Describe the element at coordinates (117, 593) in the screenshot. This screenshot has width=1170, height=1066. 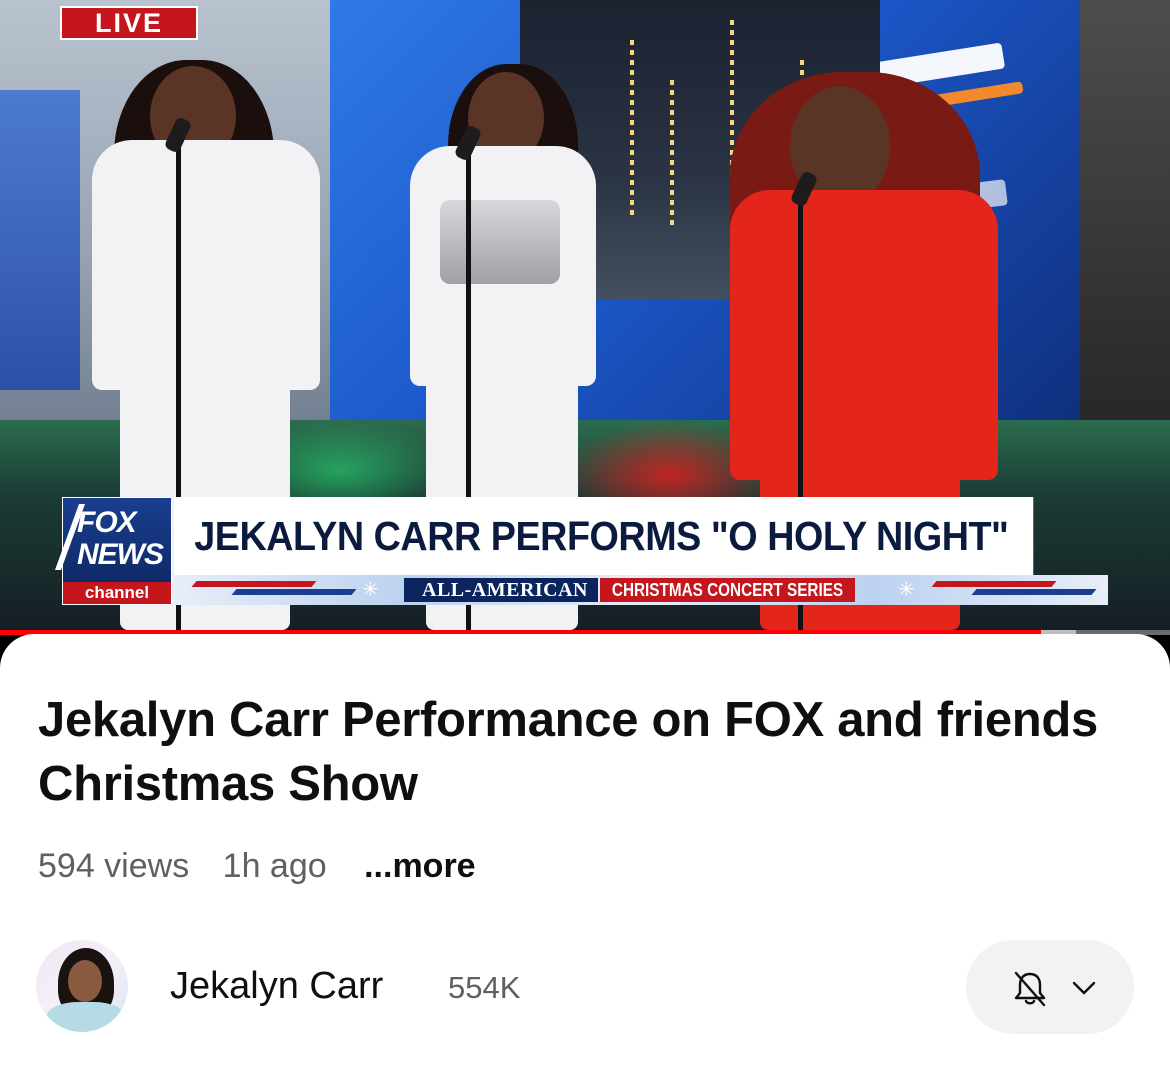
I see `logo-line-channel: channel` at that location.